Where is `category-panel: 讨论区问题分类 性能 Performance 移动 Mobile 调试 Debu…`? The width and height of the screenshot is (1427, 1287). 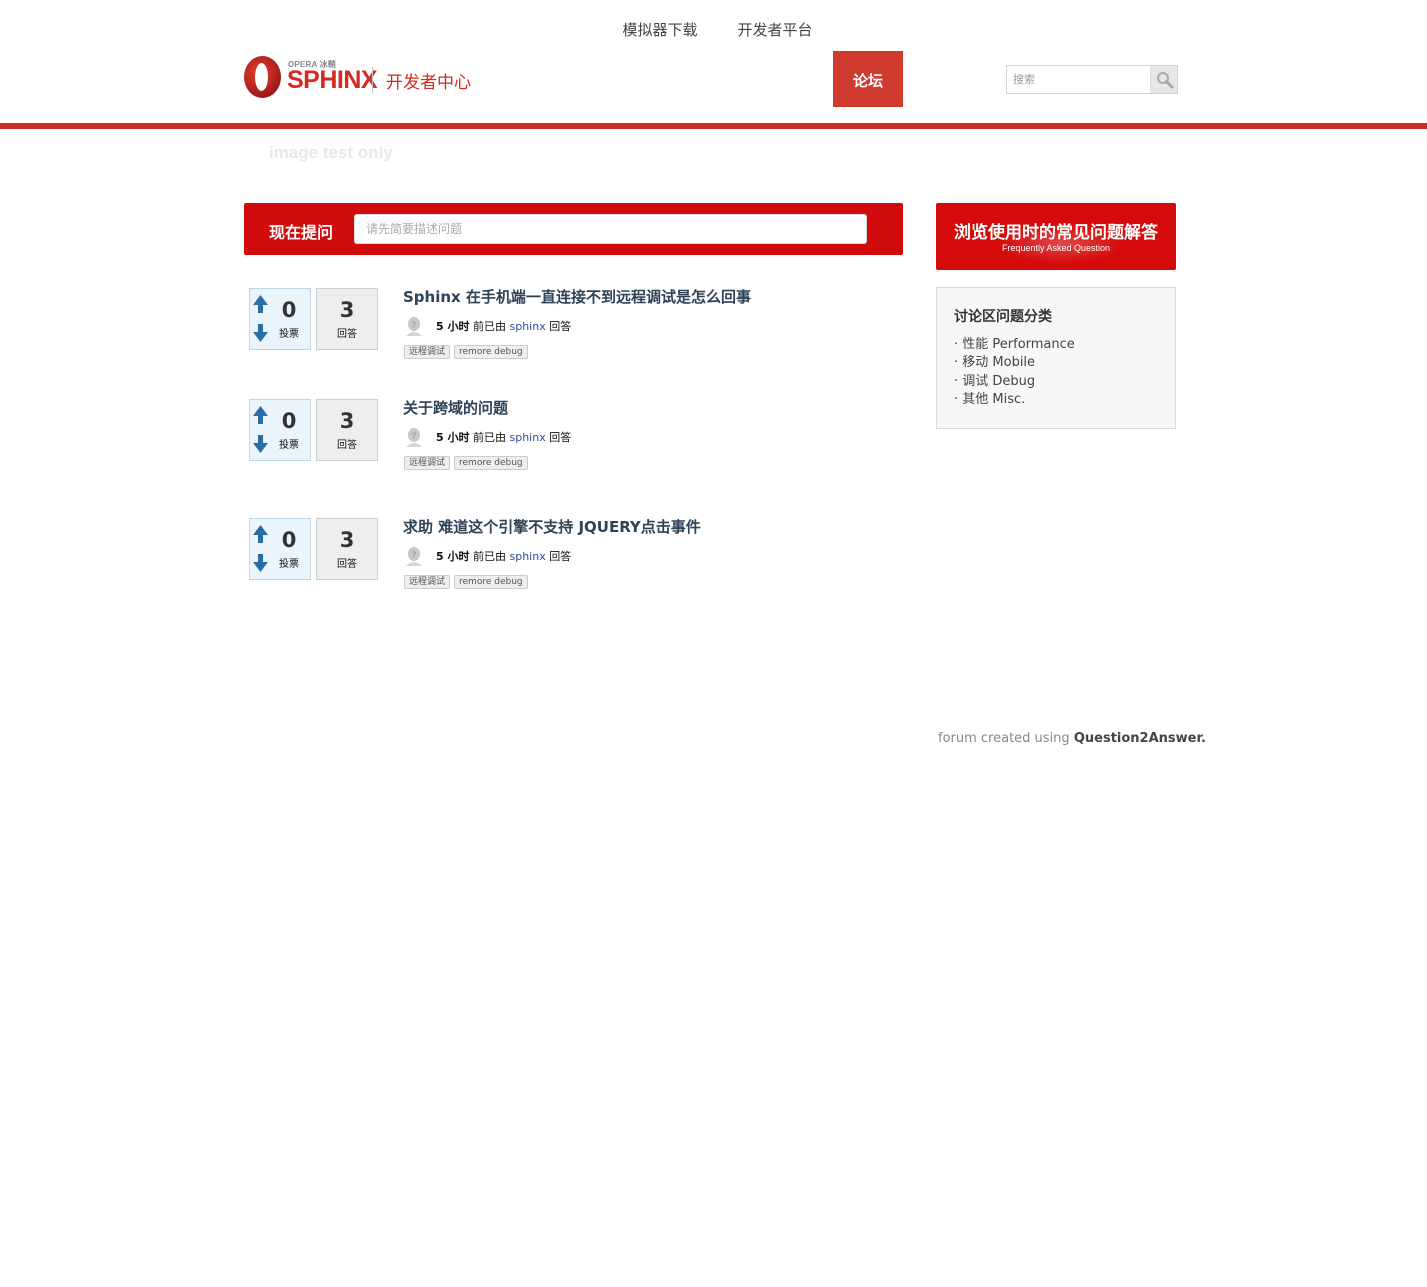
category-panel: 讨论区问题分类 性能 Performance 移动 Mobile 调试 Debu… is located at coordinates (1056, 358).